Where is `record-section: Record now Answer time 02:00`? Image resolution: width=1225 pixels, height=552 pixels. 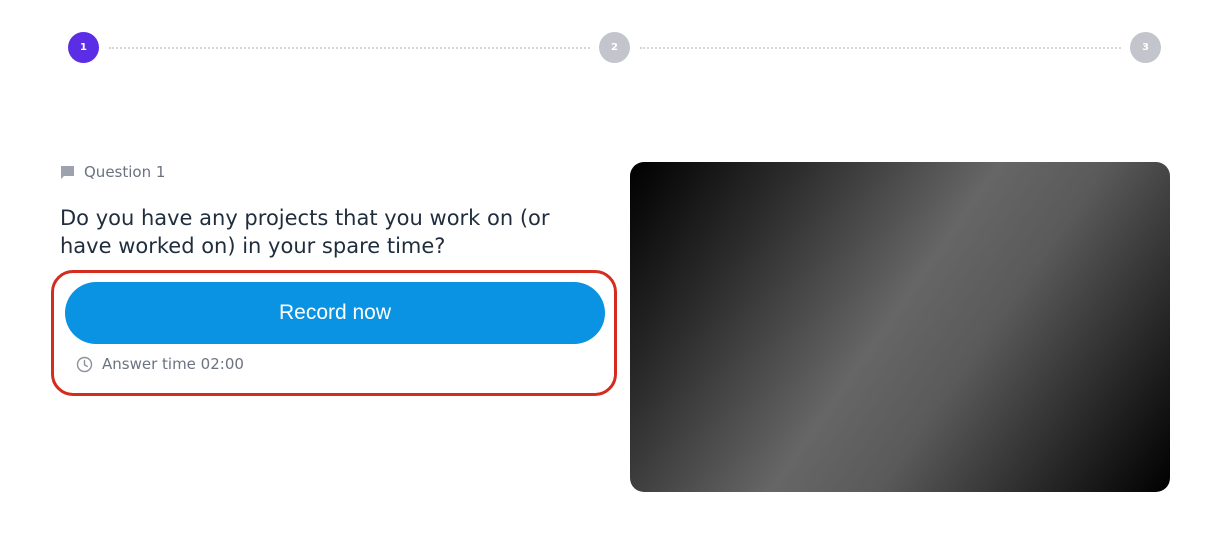 record-section: Record now Answer time 02:00 is located at coordinates (334, 333).